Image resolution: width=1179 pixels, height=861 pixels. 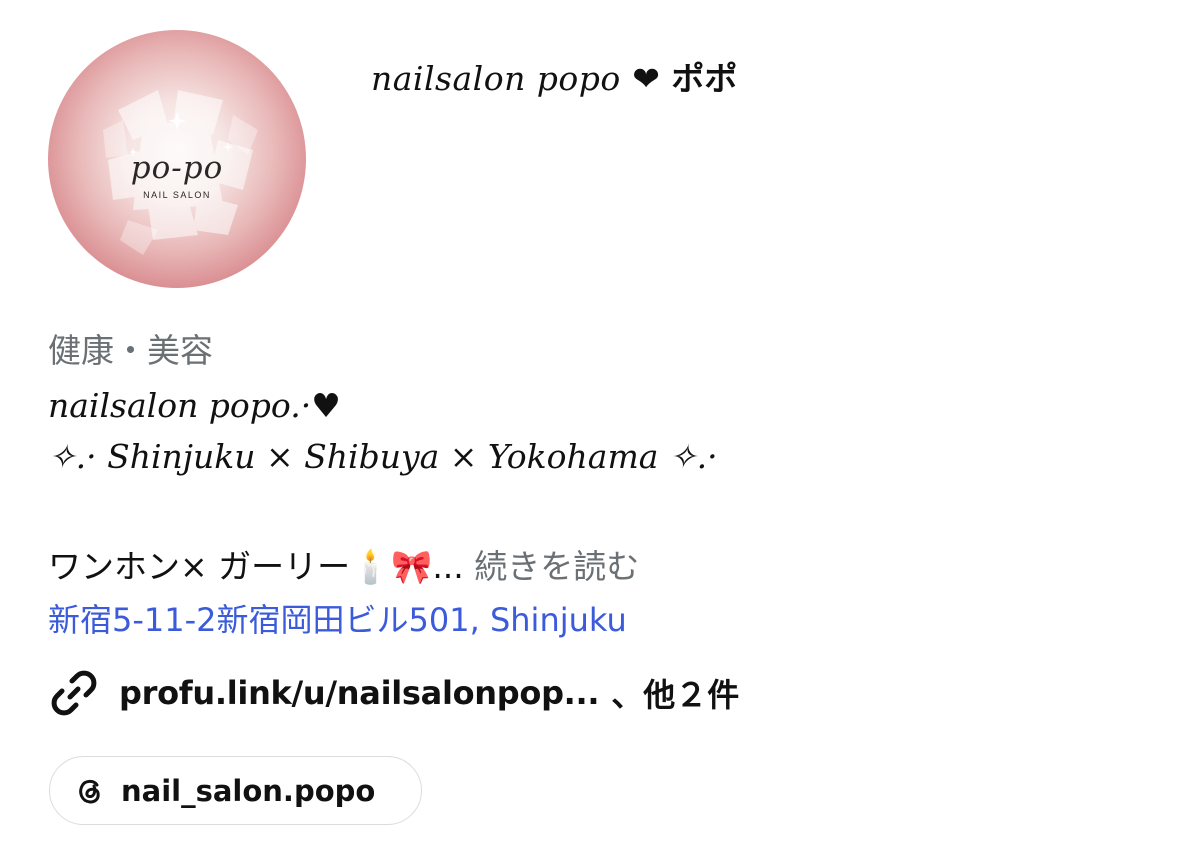 I want to click on threads-profile-button: nail_salon.popo, so click(x=235, y=790).